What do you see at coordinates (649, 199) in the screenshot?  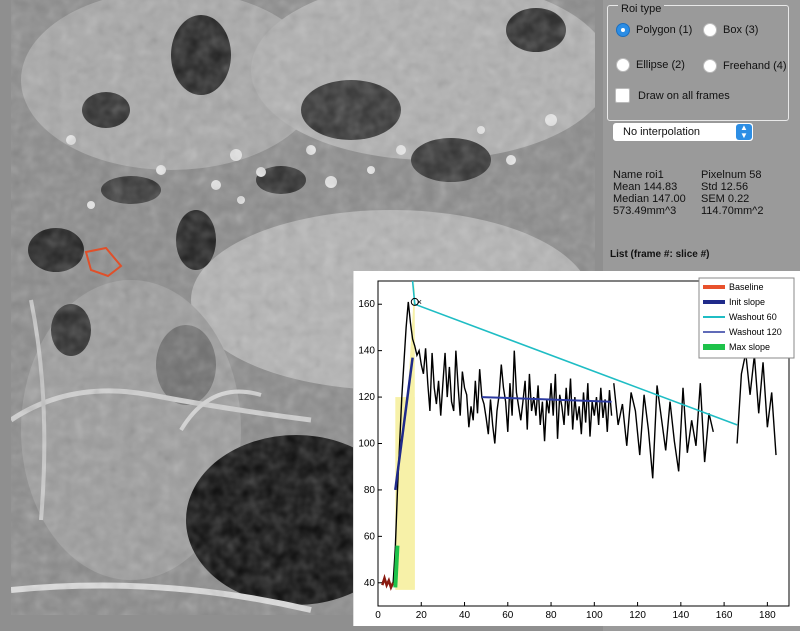 I see `stat-median: Median 147.00` at bounding box center [649, 199].